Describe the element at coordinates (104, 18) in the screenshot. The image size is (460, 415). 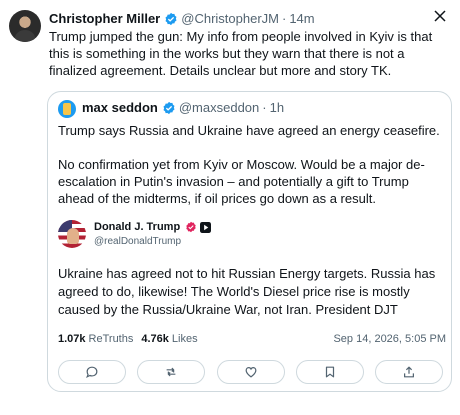
I see `author-name: Christopher Miller` at that location.